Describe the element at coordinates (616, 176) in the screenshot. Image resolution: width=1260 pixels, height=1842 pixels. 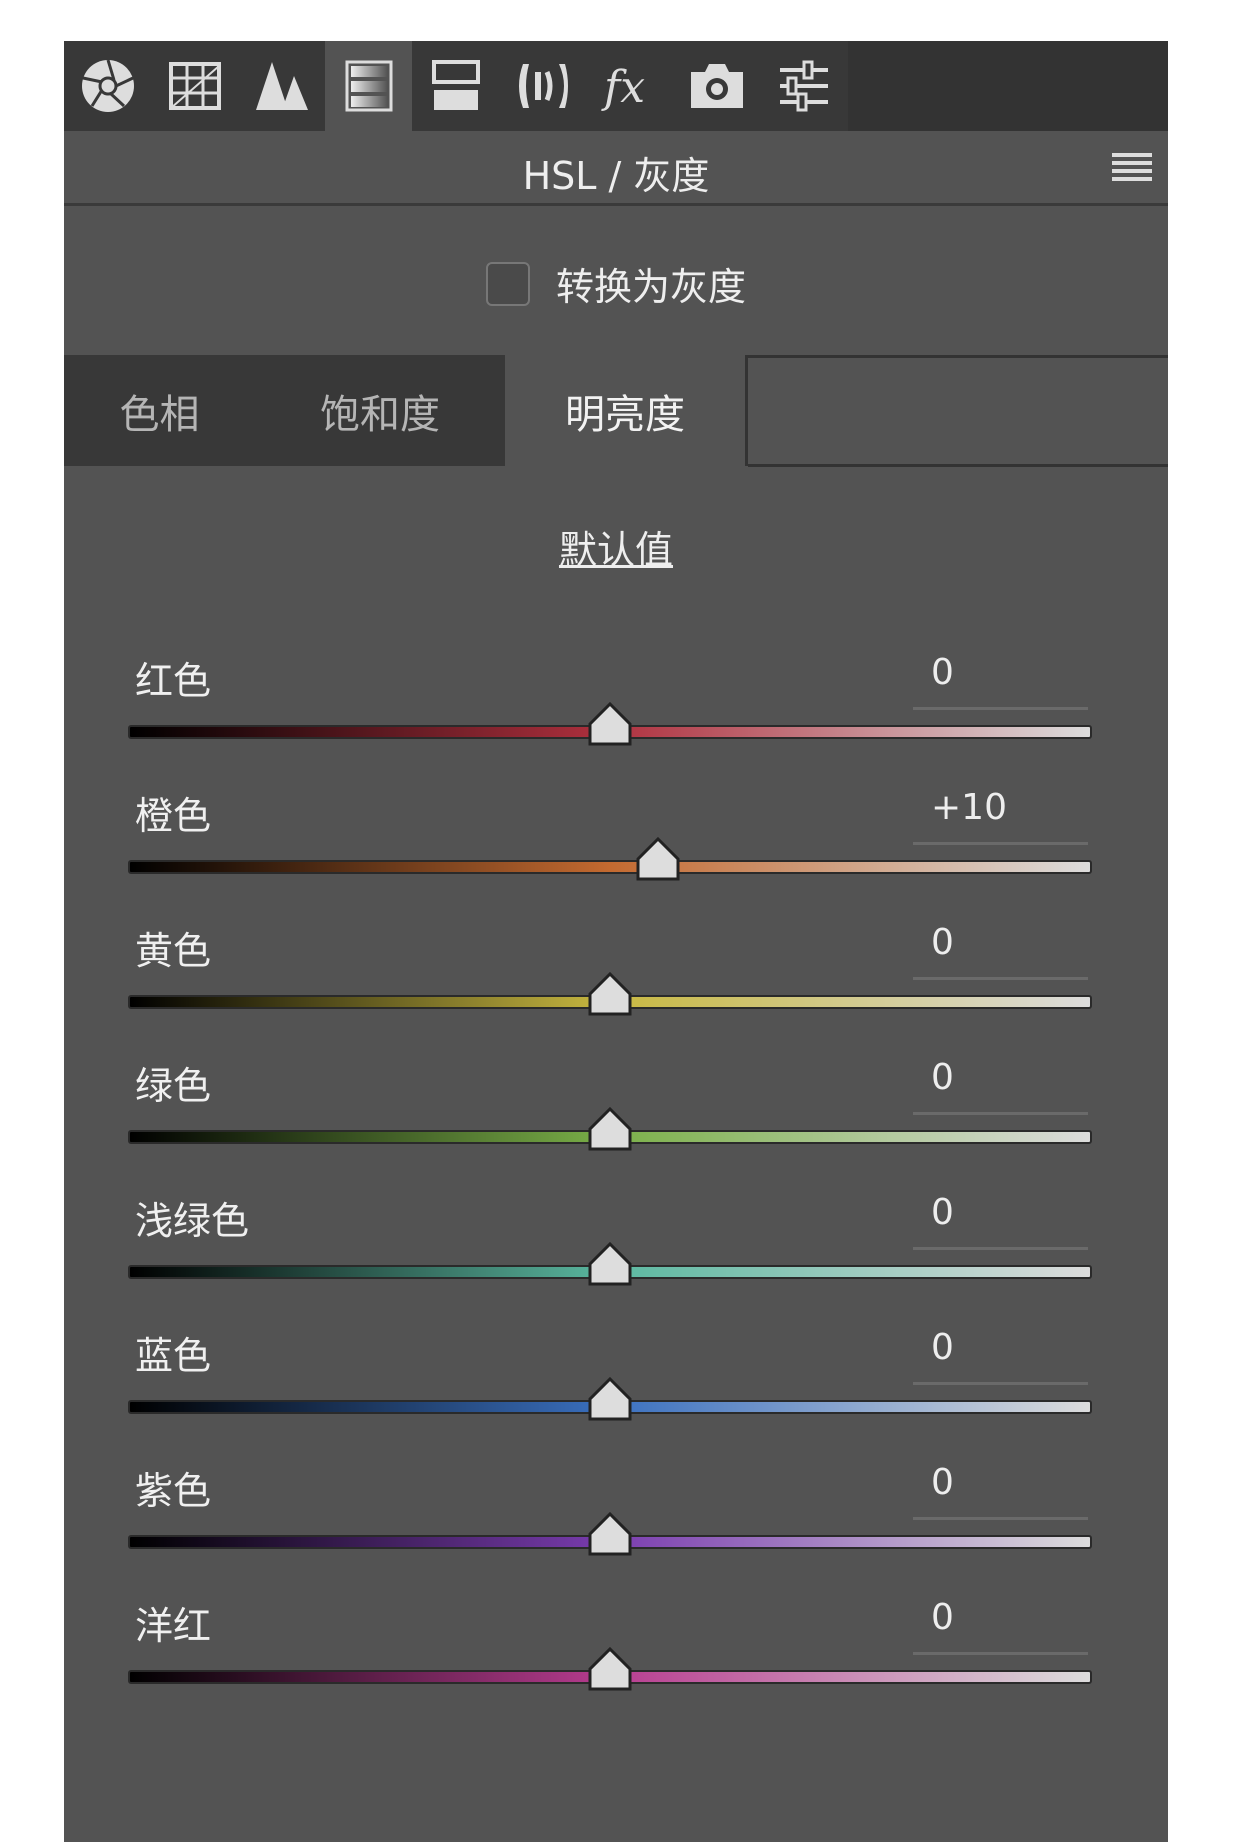
I see `panel-title: HSL / 灰度` at that location.